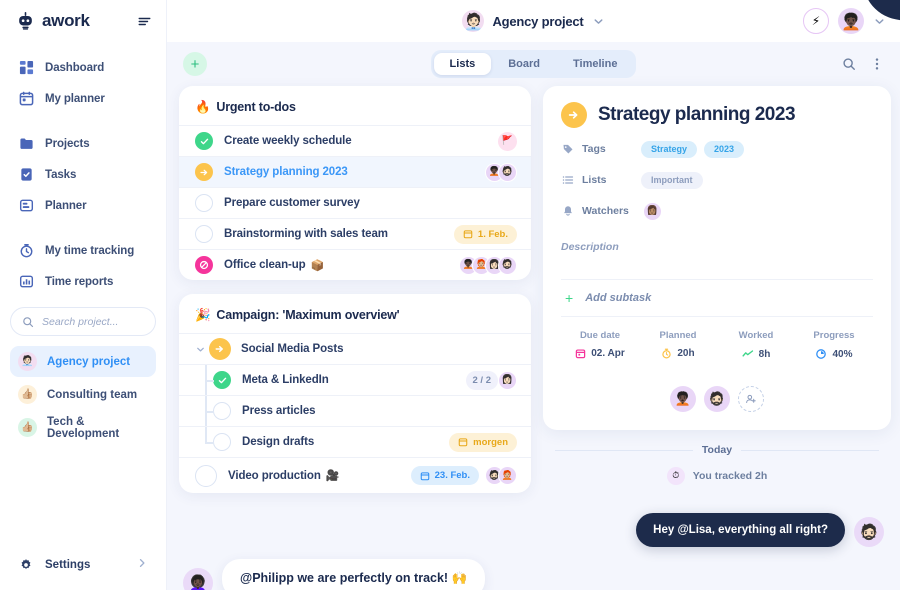 The width and height of the screenshot is (900, 590). Describe the element at coordinates (600, 335) in the screenshot. I see `stat-label: Due date` at that location.